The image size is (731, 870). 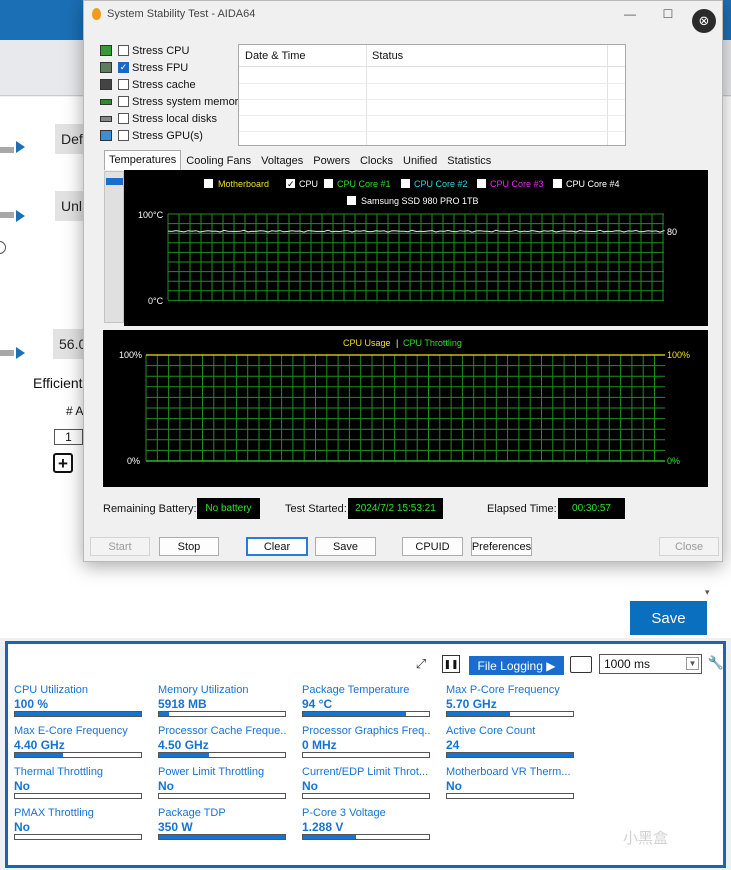 What do you see at coordinates (71, 731) in the screenshot?
I see `metric-label: Max E-Core Frequency` at bounding box center [71, 731].